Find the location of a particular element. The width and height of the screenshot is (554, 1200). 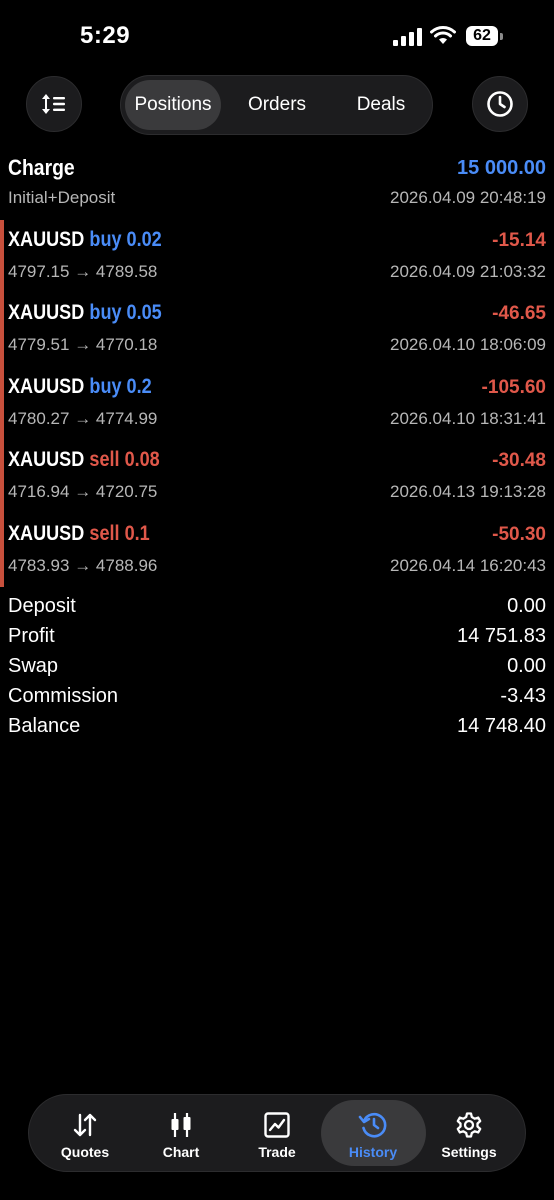

cellular-signal-icon is located at coordinates (407, 37).